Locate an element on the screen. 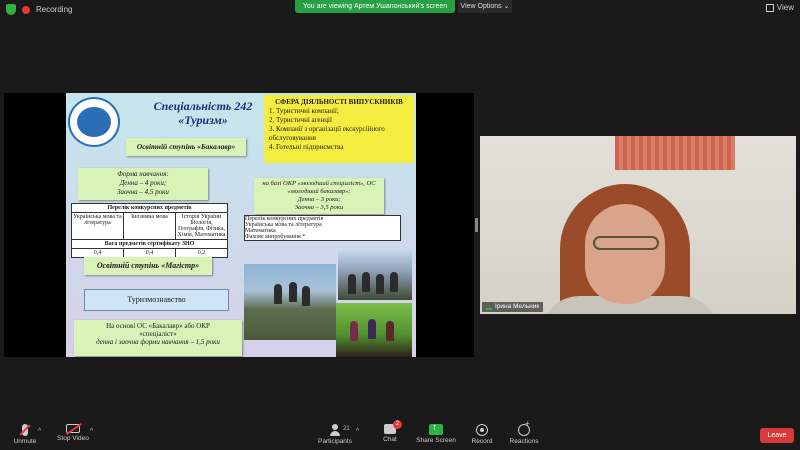 This screenshot has height=450, width=800. sphere-item: 1. Туристичні компанії; is located at coordinates (304, 111).